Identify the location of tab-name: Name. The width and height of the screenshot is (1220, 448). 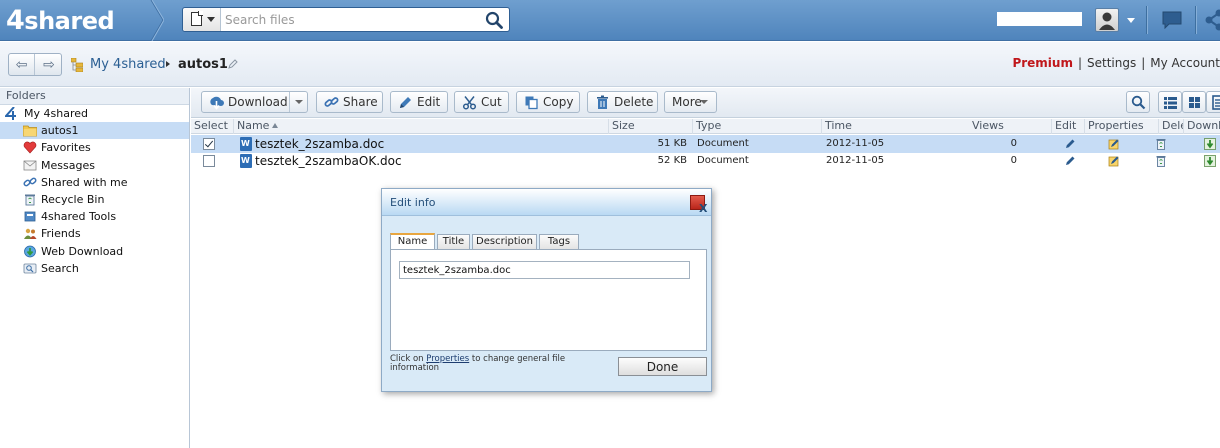
(412, 241).